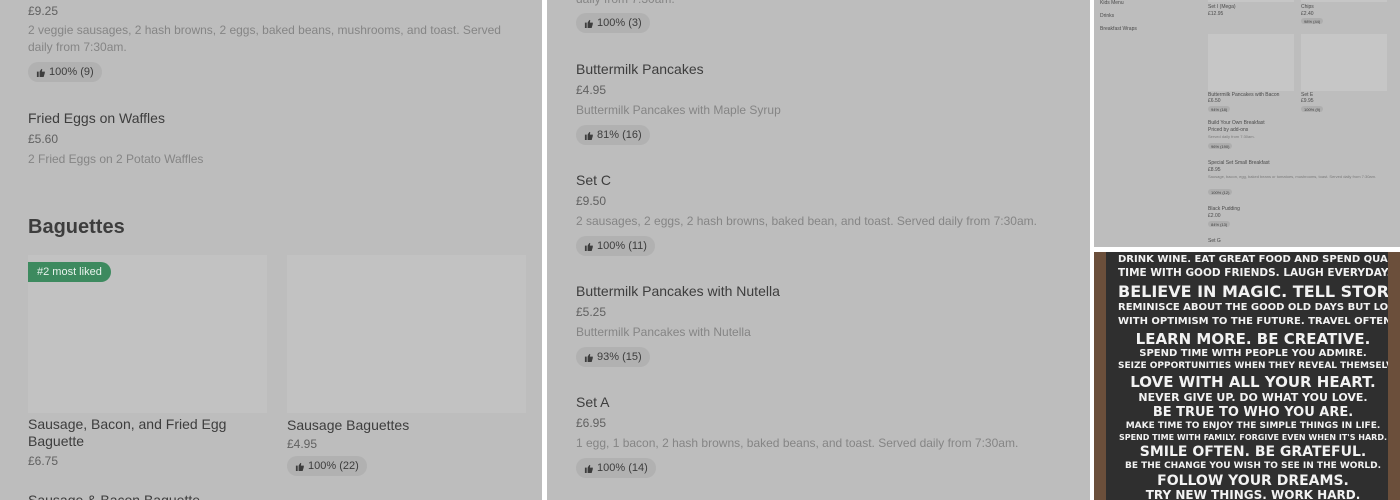  Describe the element at coordinates (1253, 273) in the screenshot. I see `poster-text-line: TIME WITH GOOD FRIENDS. LAUGH EVERYDAY.` at that location.